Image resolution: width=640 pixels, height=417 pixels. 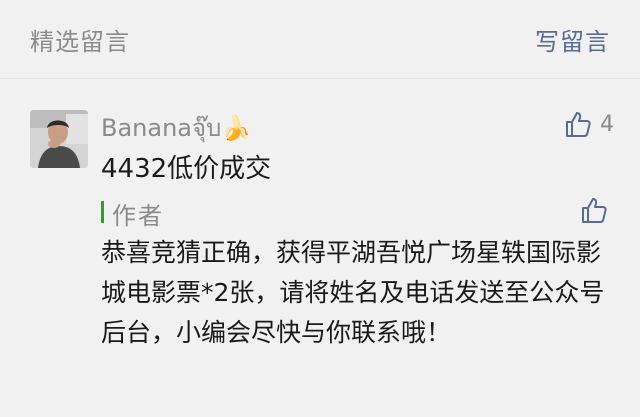 What do you see at coordinates (138, 216) in the screenshot?
I see `author-reply-label: 作者` at bounding box center [138, 216].